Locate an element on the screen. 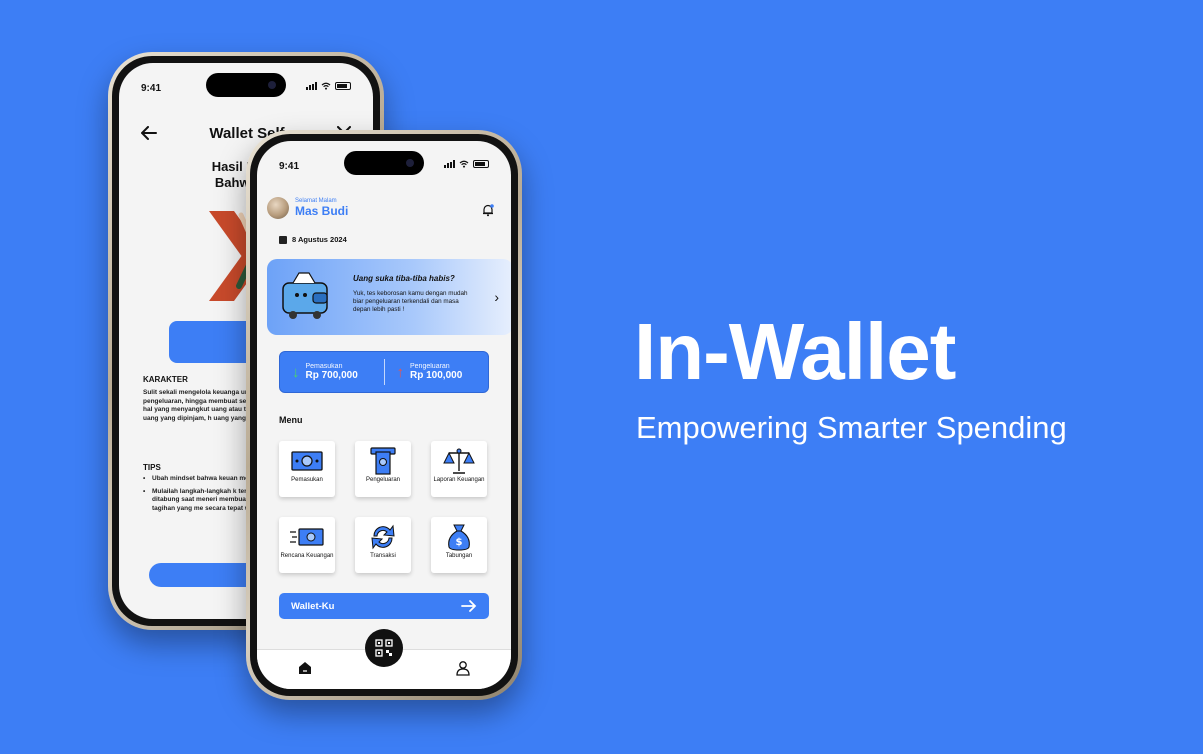 This screenshot has width=1203, height=754. menu-label: Pemasukan is located at coordinates (307, 480).